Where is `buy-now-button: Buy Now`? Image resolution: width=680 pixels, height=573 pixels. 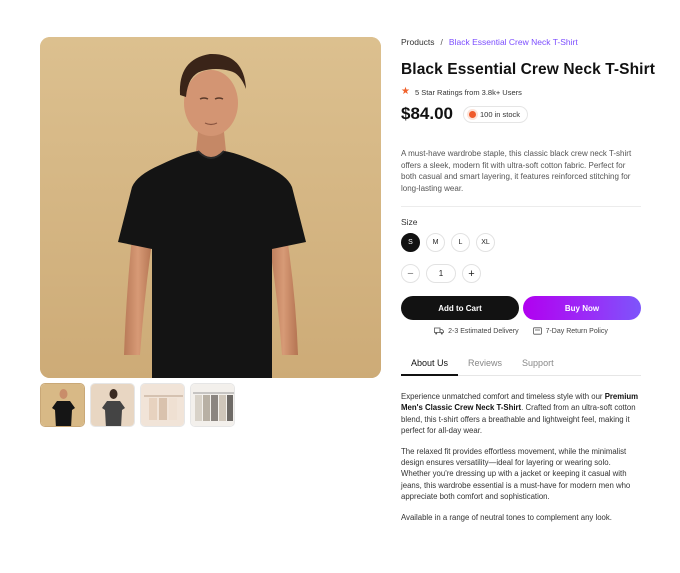 buy-now-button: Buy Now is located at coordinates (582, 308).